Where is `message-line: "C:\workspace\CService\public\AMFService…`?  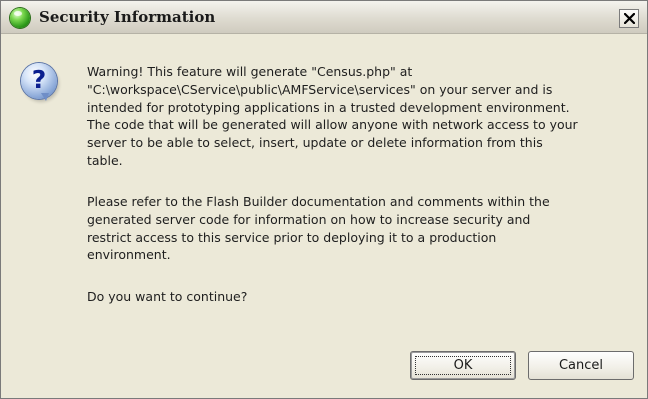 message-line: "C:\workspace\CService\public\AMFService… is located at coordinates (320, 89).